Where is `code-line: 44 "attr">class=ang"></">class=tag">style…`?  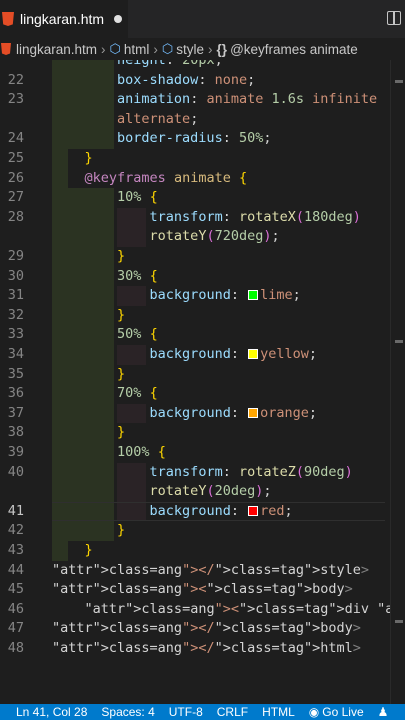 code-line: 44 "attr">class=ang"></">class=tag">style… is located at coordinates (202, 571).